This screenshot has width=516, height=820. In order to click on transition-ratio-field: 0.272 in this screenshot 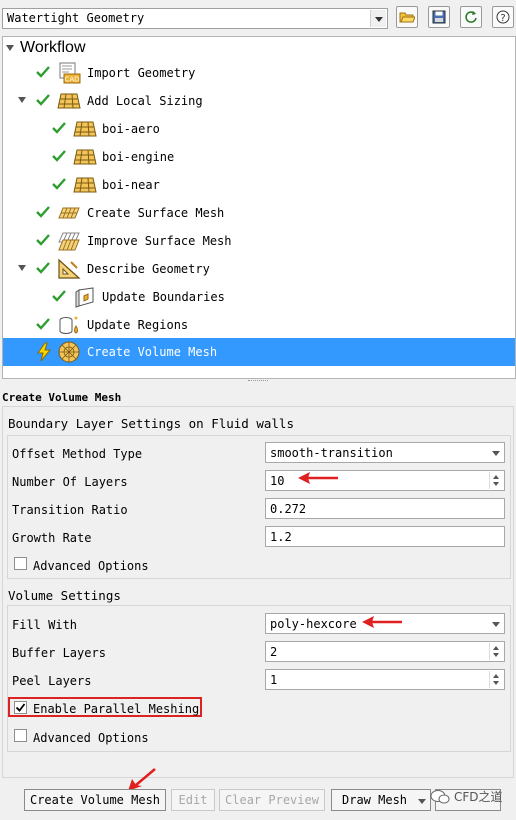, I will do `click(385, 508)`.